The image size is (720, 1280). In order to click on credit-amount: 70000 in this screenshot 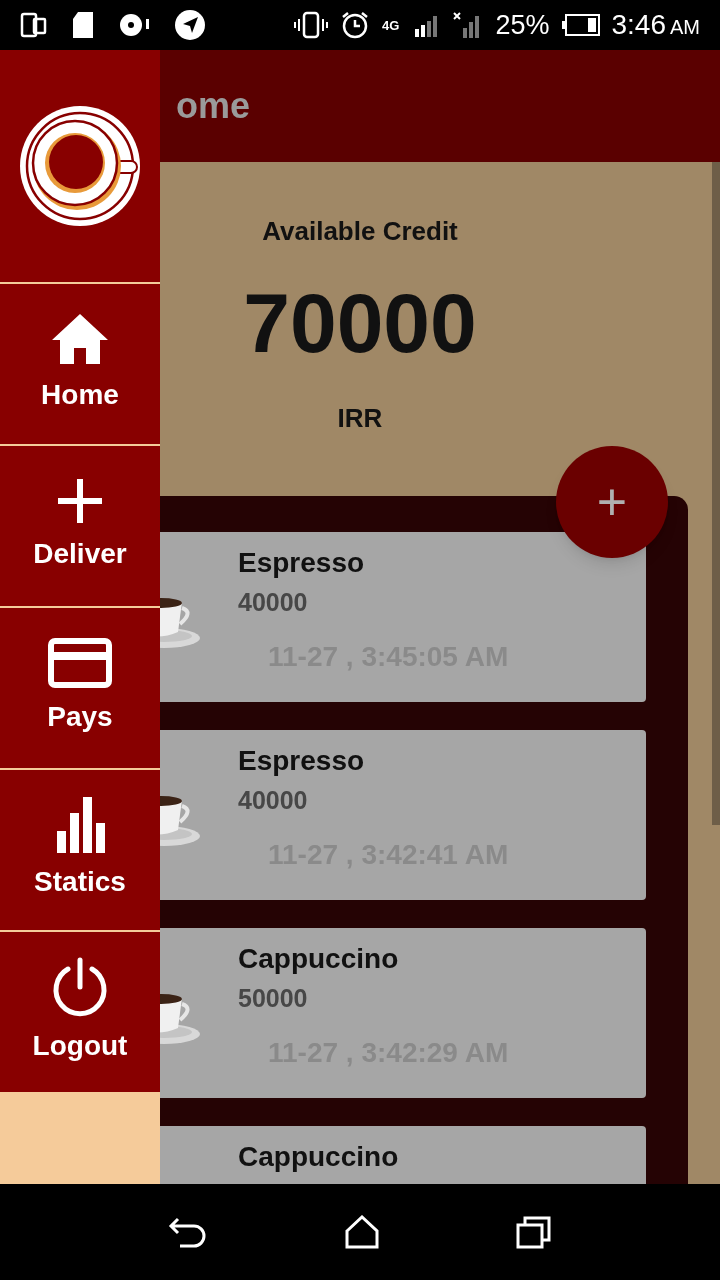, I will do `click(360, 323)`.